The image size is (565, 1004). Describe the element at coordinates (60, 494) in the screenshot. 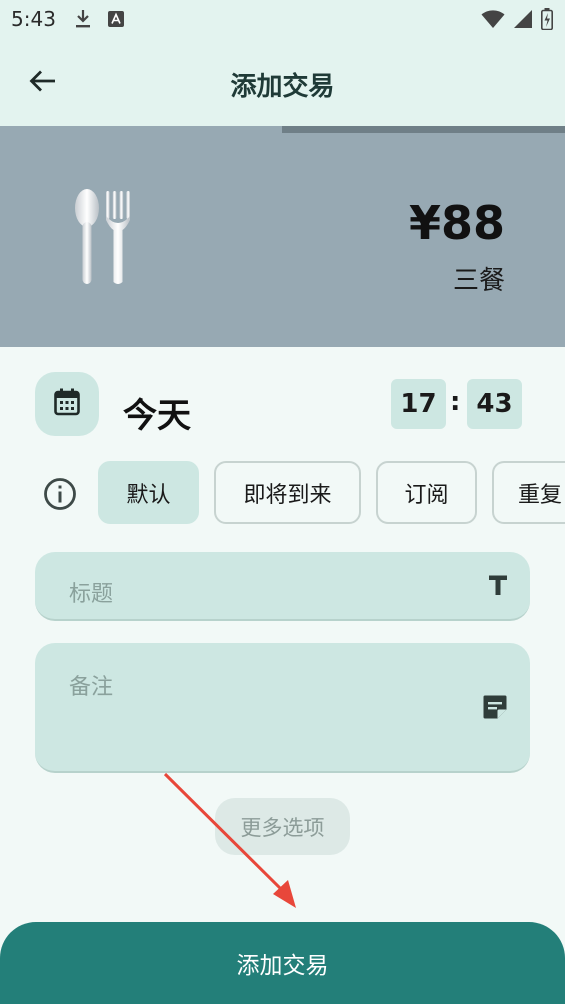

I see `info-icon` at that location.